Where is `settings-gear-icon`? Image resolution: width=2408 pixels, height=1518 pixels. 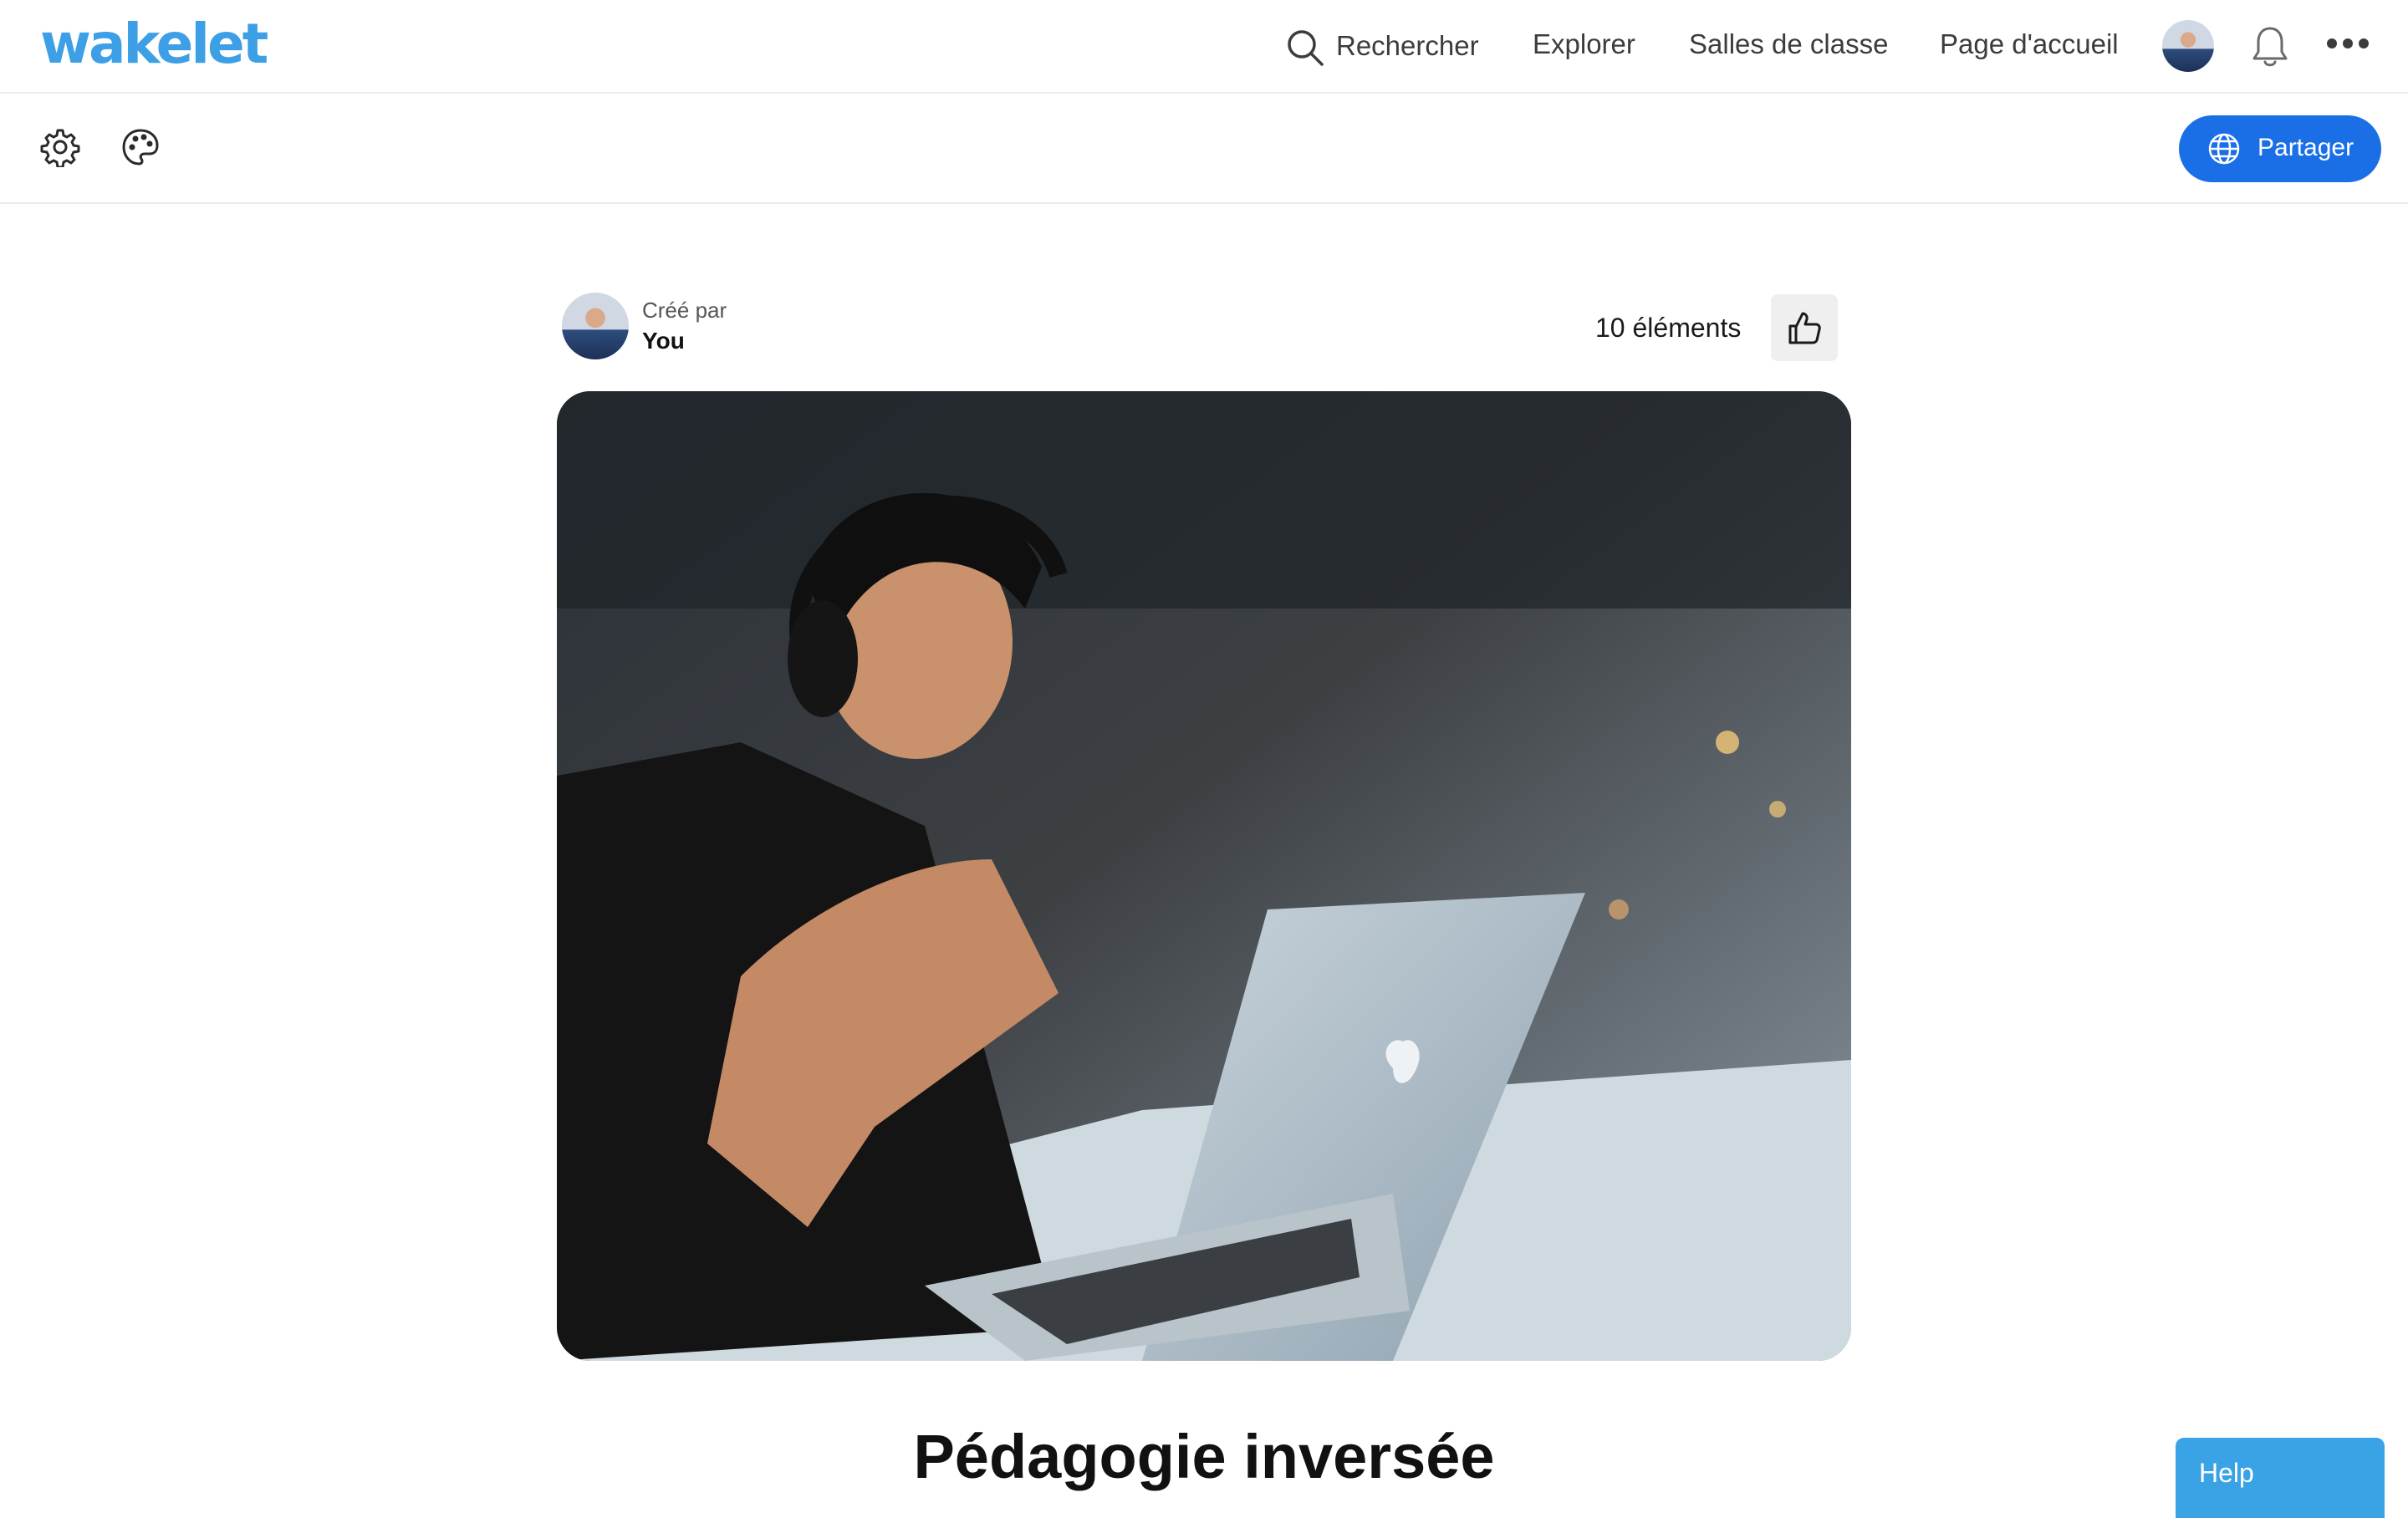 settings-gear-icon is located at coordinates (60, 147).